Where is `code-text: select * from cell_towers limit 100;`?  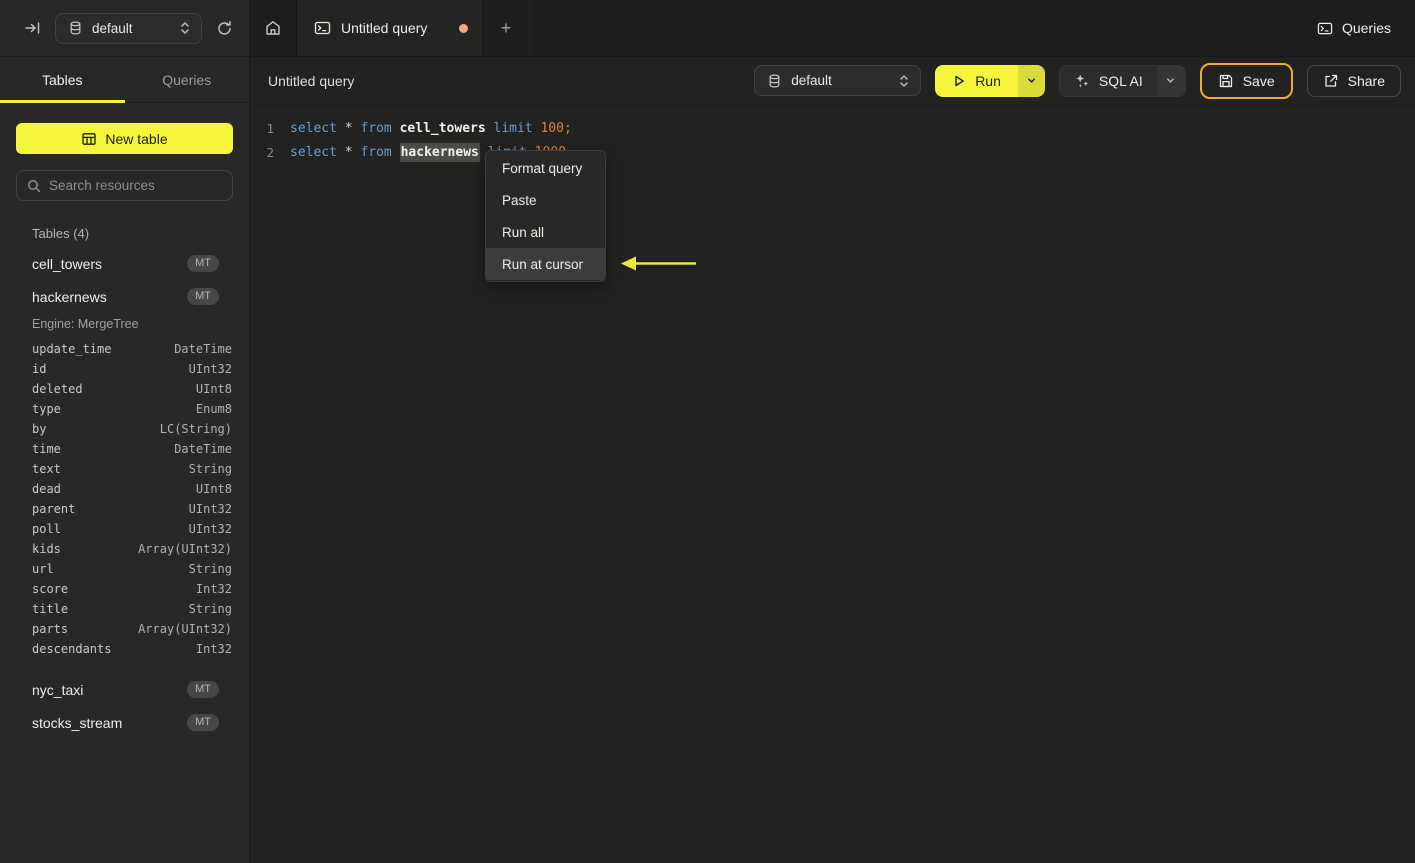
code-text: select * from cell_towers limit 100; is located at coordinates (431, 128).